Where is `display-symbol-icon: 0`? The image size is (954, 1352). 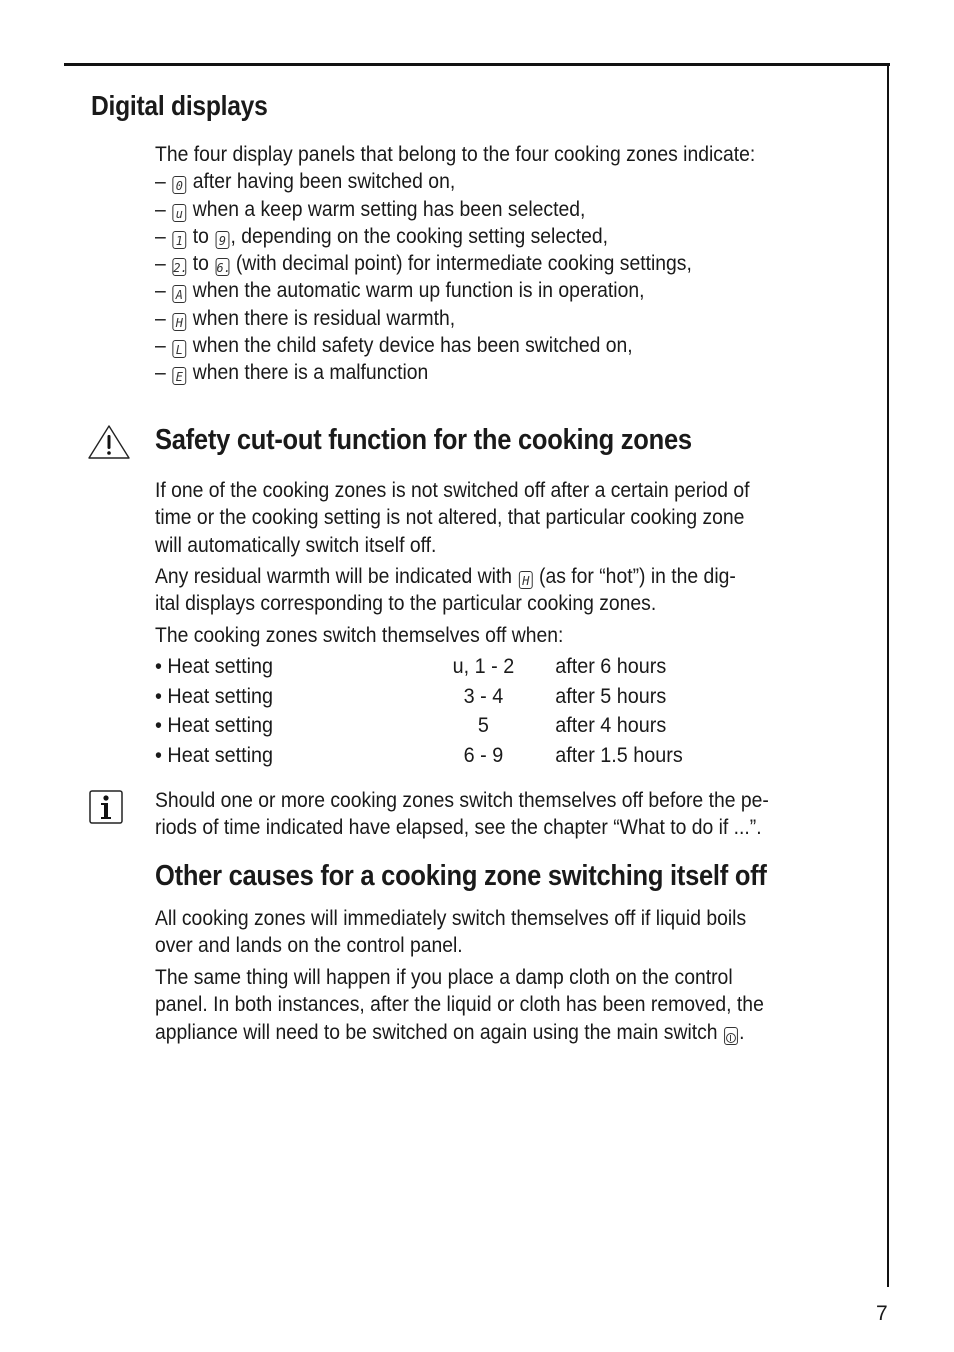
display-symbol-icon: 0 is located at coordinates (179, 185).